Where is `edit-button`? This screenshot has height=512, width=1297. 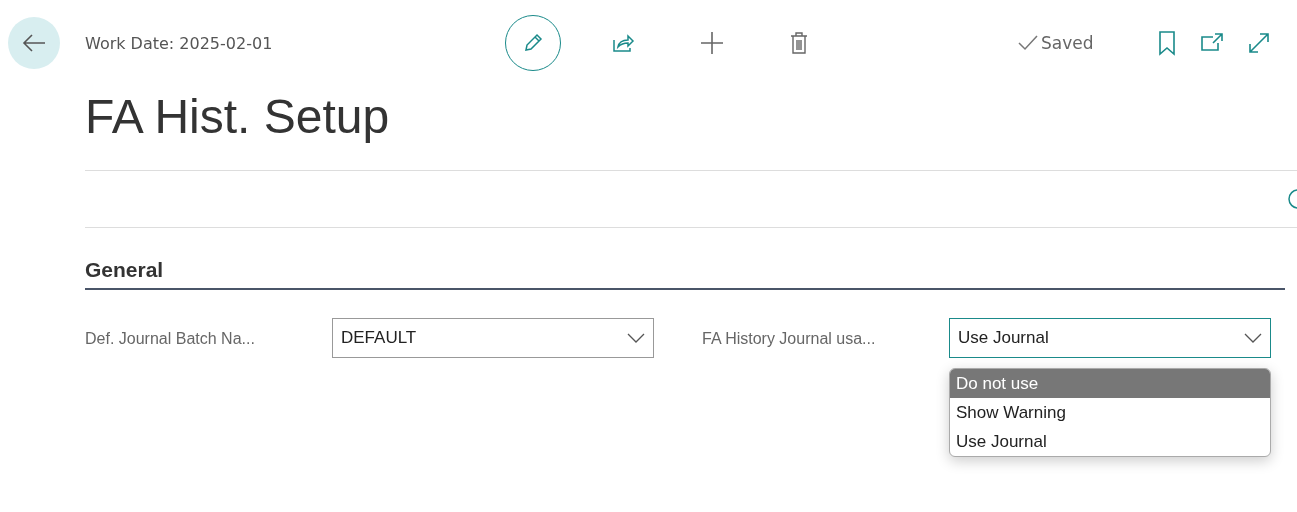
edit-button is located at coordinates (533, 43).